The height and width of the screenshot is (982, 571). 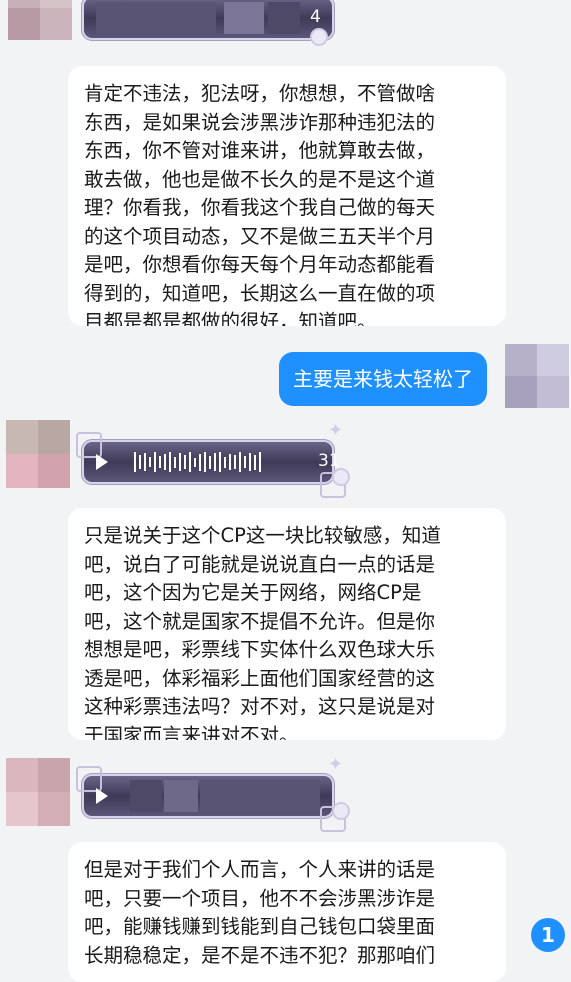 What do you see at coordinates (315, 17) in the screenshot?
I see `voice-duration: 4` at bounding box center [315, 17].